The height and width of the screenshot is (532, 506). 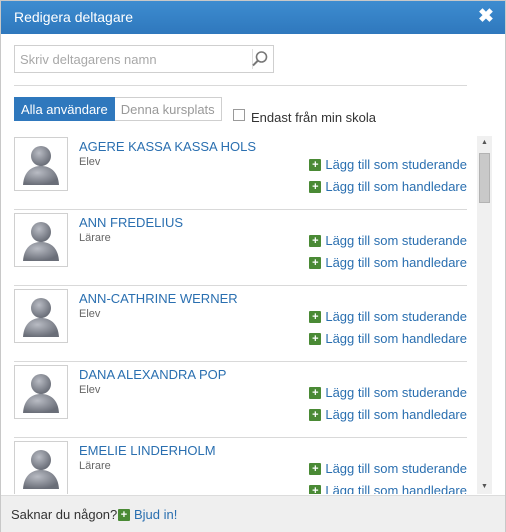 I want to click on list-scrollbar: ▲ ▼, so click(x=484, y=315).